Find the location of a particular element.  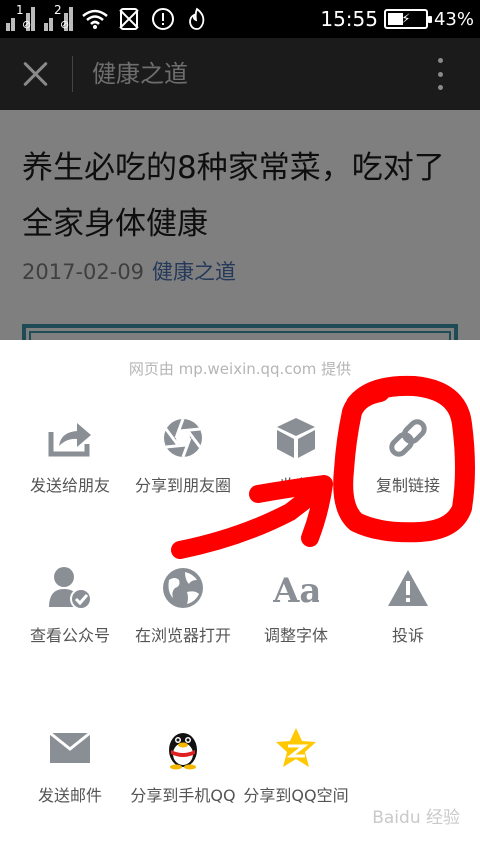

share-forward-icon is located at coordinates (70, 438).